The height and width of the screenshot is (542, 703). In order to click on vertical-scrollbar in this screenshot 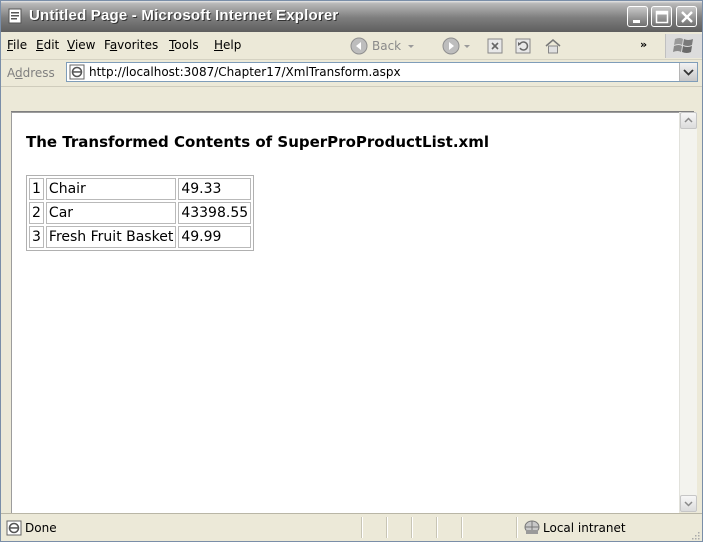, I will do `click(688, 312)`.